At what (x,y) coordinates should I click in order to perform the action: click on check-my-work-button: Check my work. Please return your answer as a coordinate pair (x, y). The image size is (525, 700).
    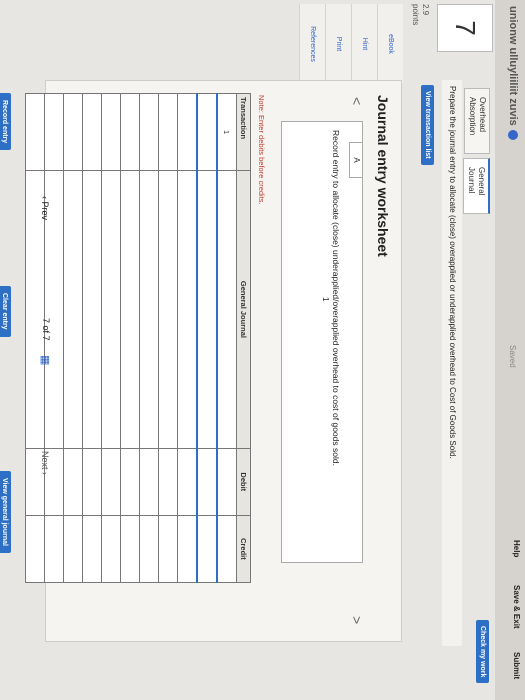
    Looking at the image, I should click on (482, 652).